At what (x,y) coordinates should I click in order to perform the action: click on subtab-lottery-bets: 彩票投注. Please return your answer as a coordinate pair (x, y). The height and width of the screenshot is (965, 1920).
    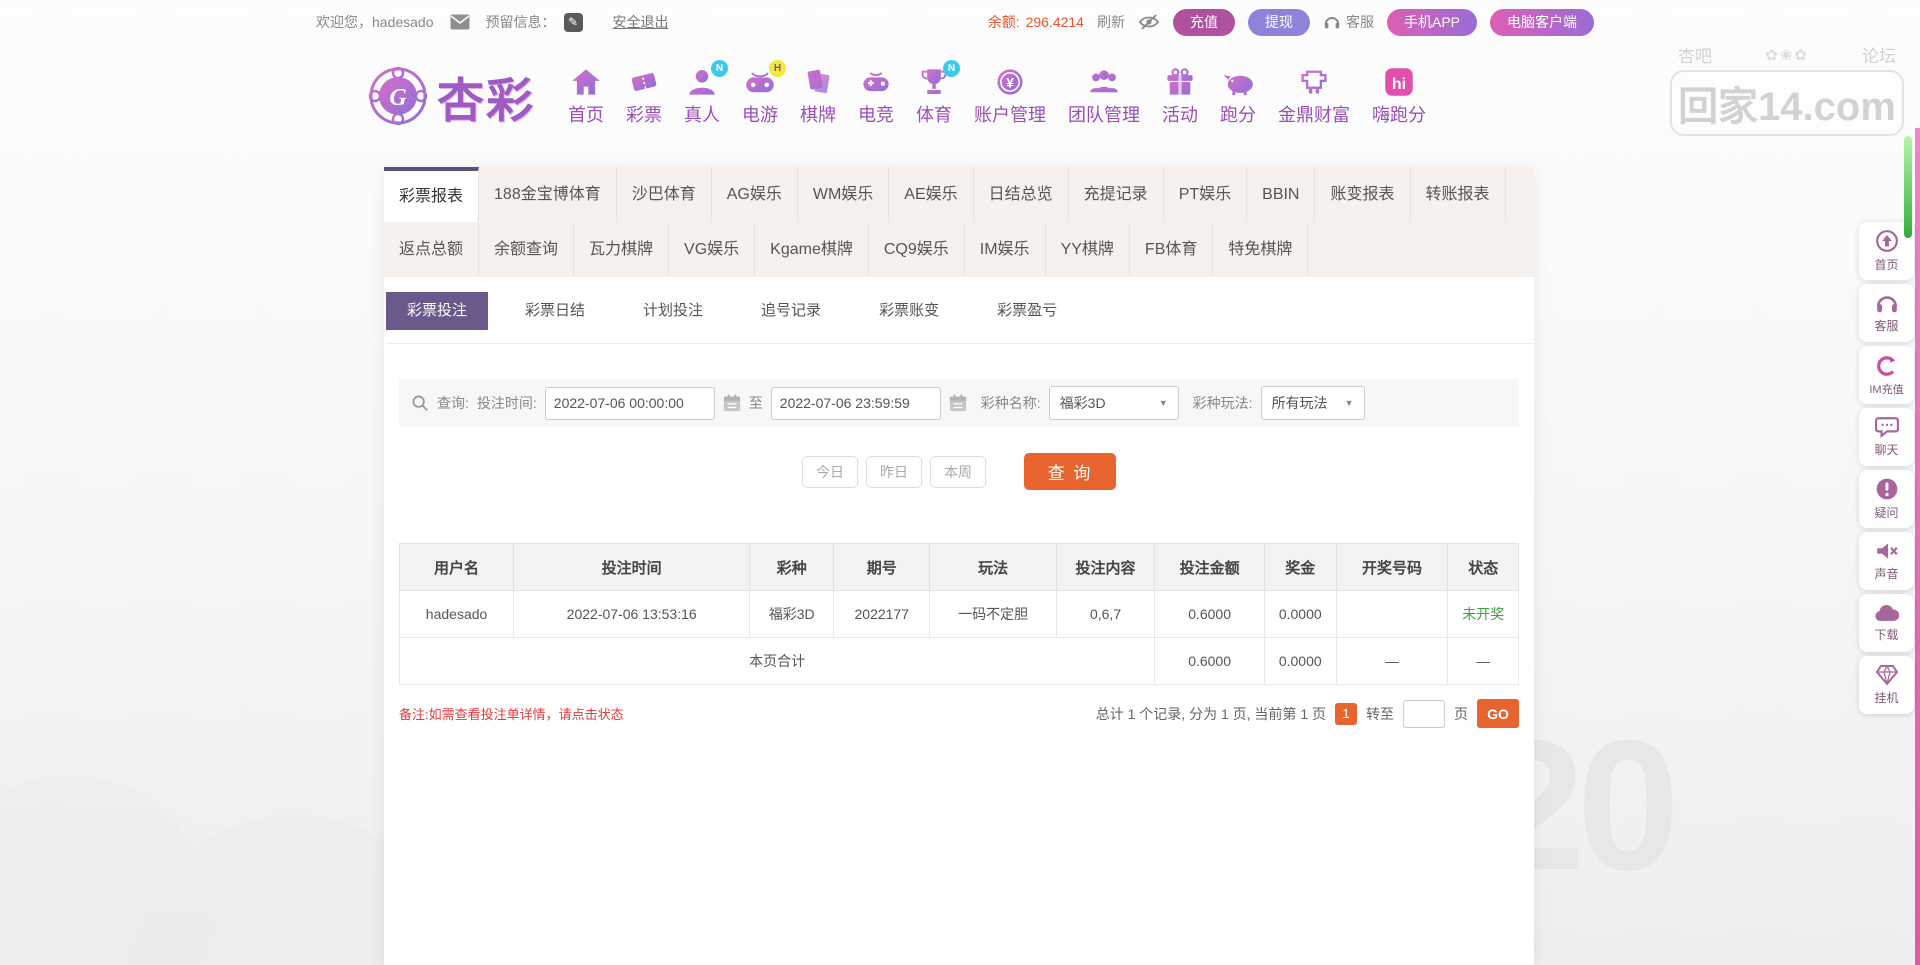
    Looking at the image, I should click on (437, 311).